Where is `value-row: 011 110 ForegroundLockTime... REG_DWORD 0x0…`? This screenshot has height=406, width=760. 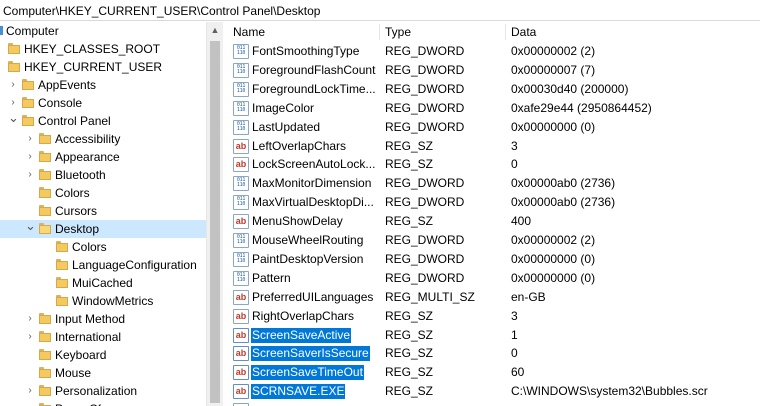
value-row: 011 110 ForegroundLockTime... REG_DWORD 0x0… is located at coordinates (493, 89).